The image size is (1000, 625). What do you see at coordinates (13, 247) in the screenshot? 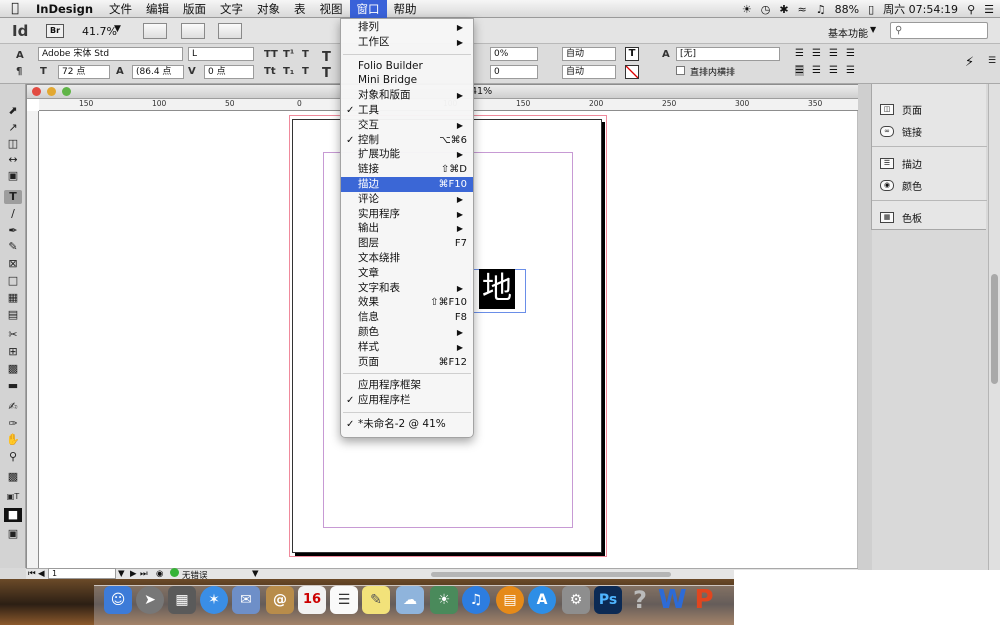
I see `pencil-tool-icon: ✎` at bounding box center [13, 247].